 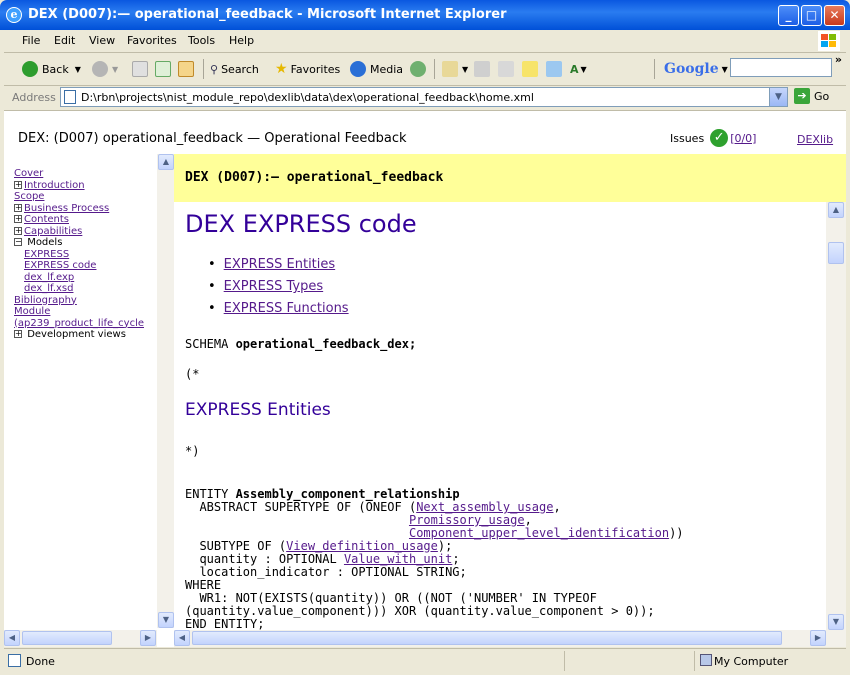 I want to click on favorites-button: ★ Favorites, so click(x=307, y=69).